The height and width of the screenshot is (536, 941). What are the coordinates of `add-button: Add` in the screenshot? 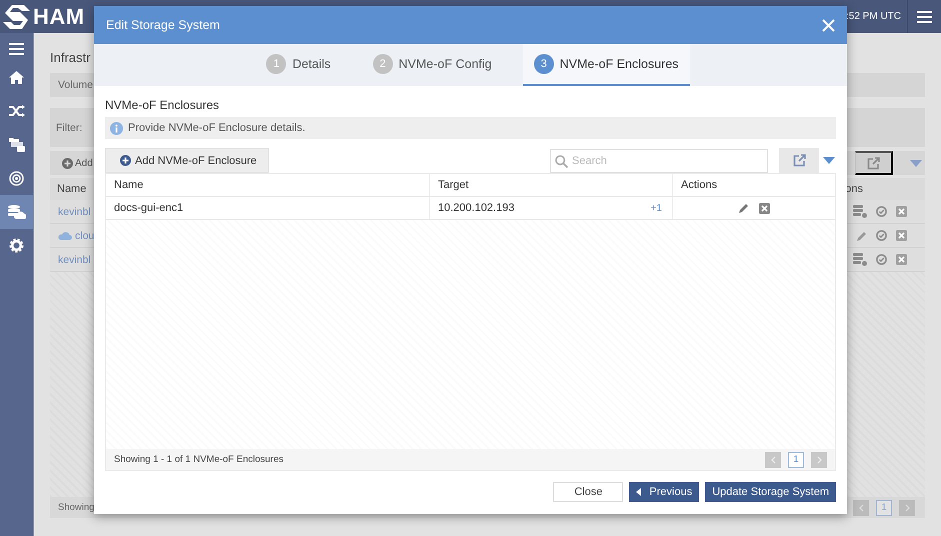 It's located at (77, 163).